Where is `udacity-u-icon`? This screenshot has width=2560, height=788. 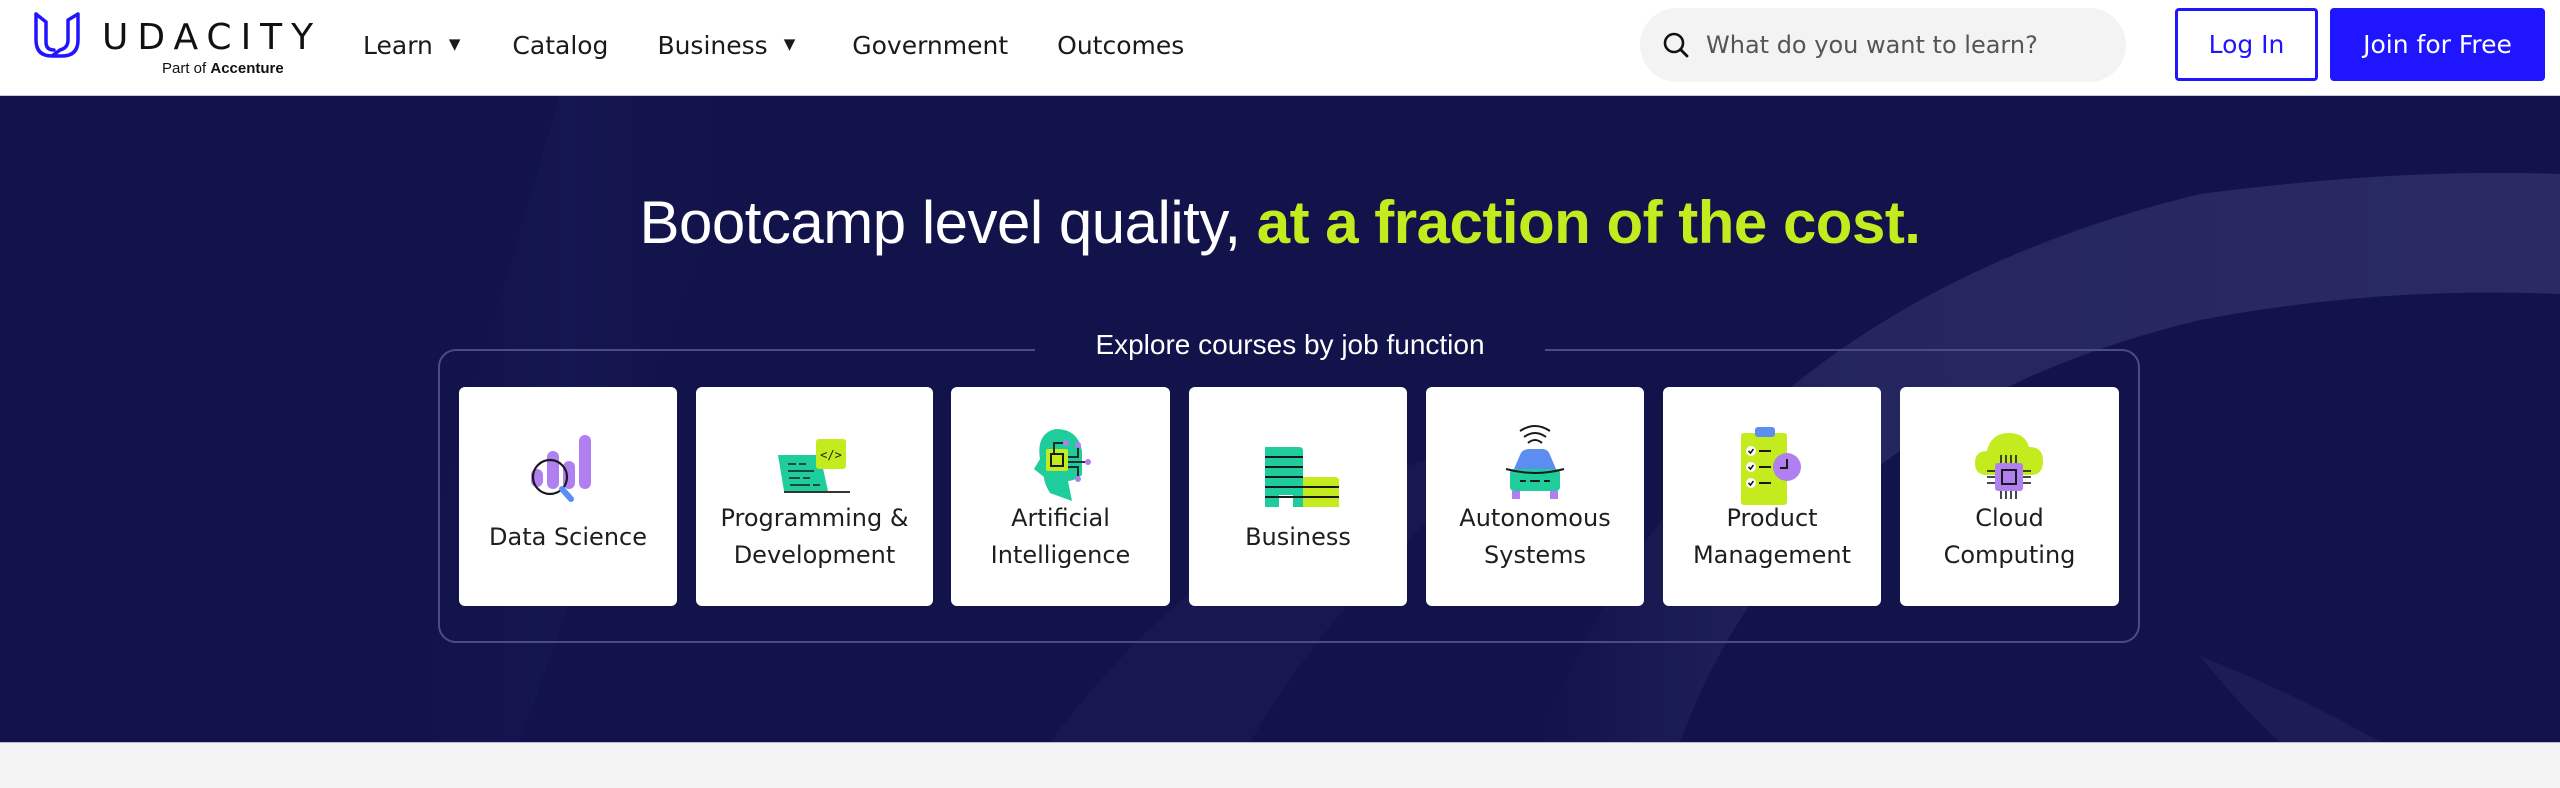 udacity-u-icon is located at coordinates (57, 35).